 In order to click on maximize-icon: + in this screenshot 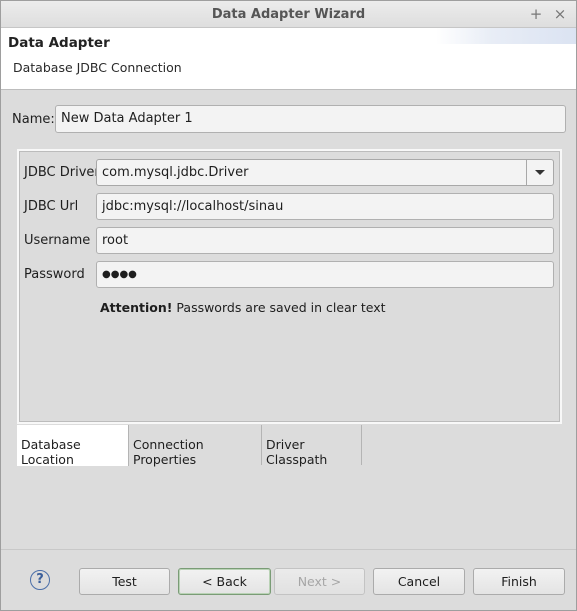, I will do `click(536, 14)`.